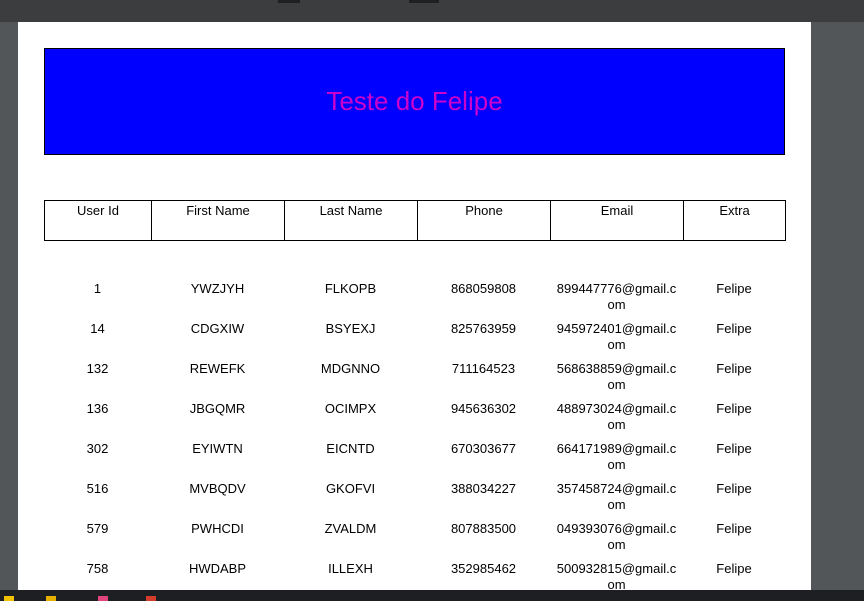 This screenshot has height=601, width=864. Describe the element at coordinates (151, 598) in the screenshot. I see `store-icon` at that location.